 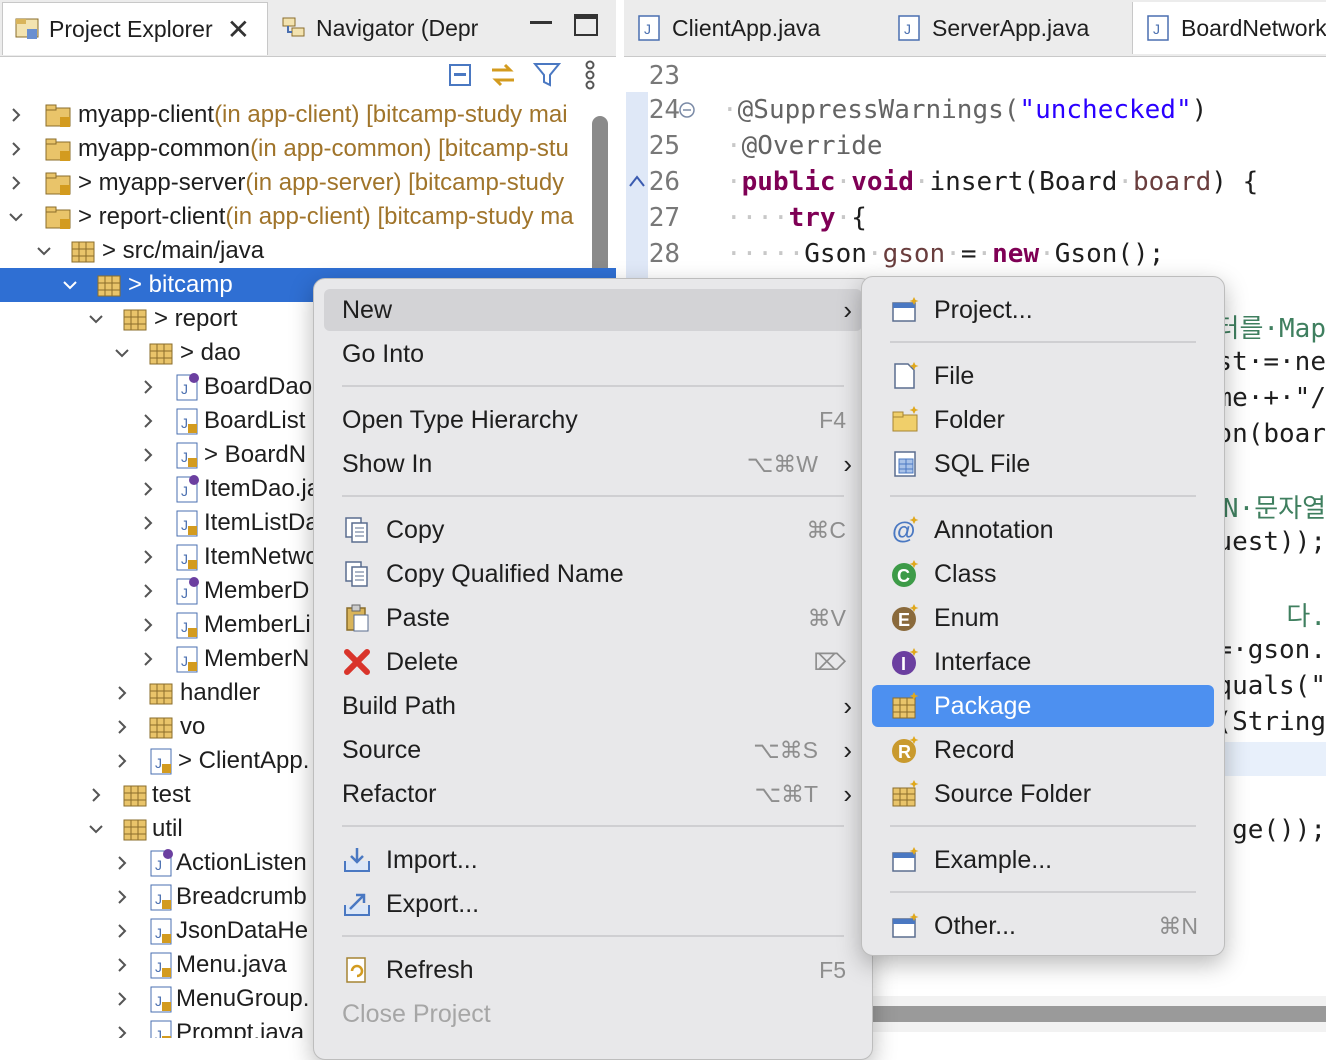 I want to click on submenu-item-file: File, so click(x=1043, y=376).